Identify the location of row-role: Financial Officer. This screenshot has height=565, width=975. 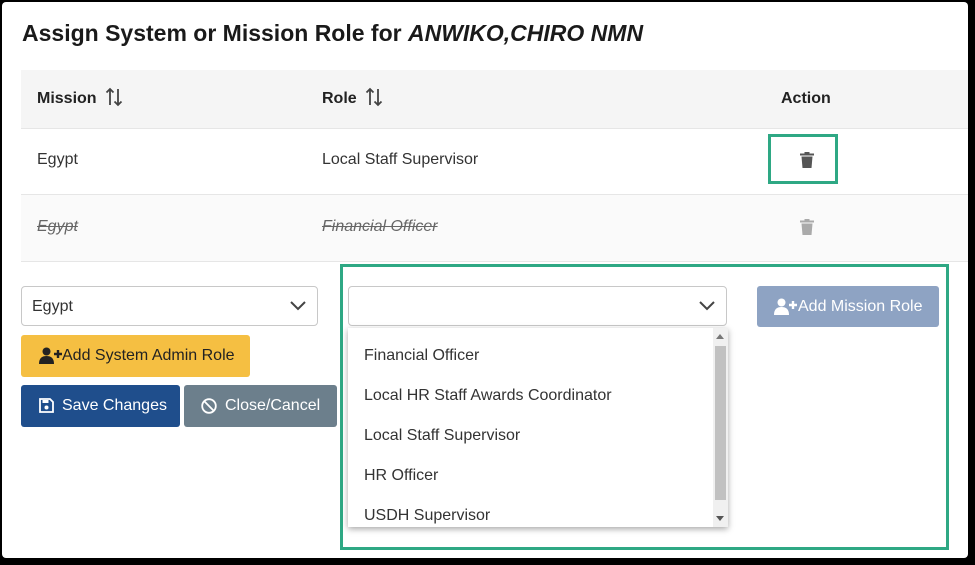
(380, 226).